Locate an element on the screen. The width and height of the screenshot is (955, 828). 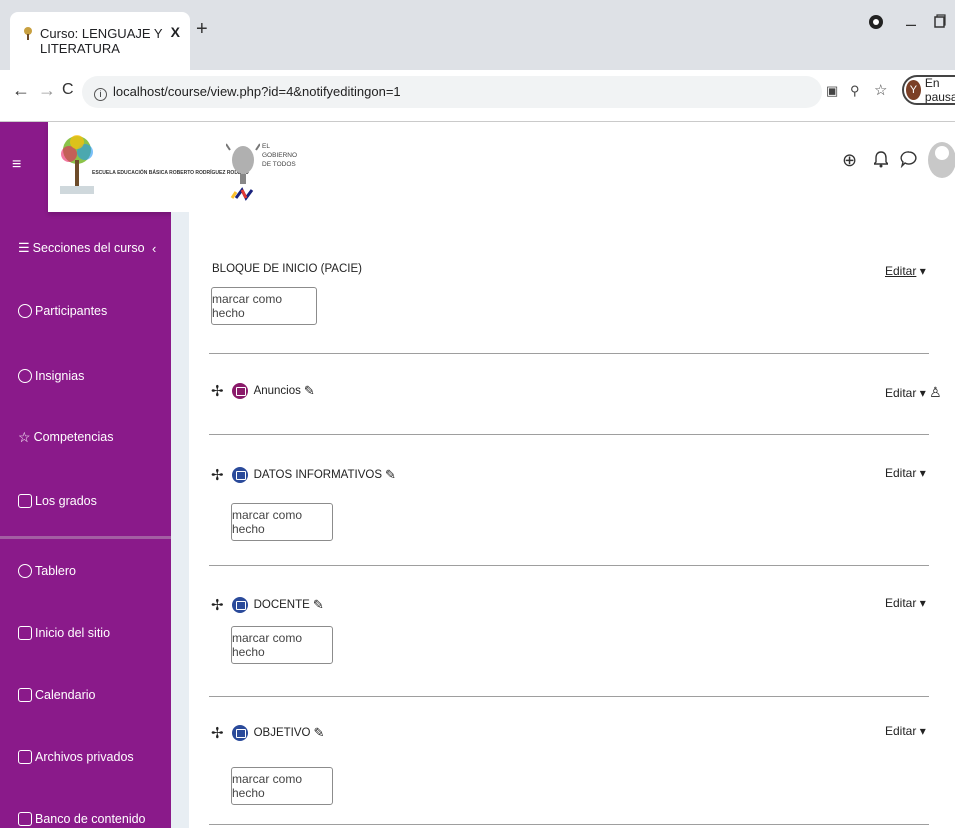
sidebar-item-inicio: Inicio del sitio is located at coordinates (64, 633).